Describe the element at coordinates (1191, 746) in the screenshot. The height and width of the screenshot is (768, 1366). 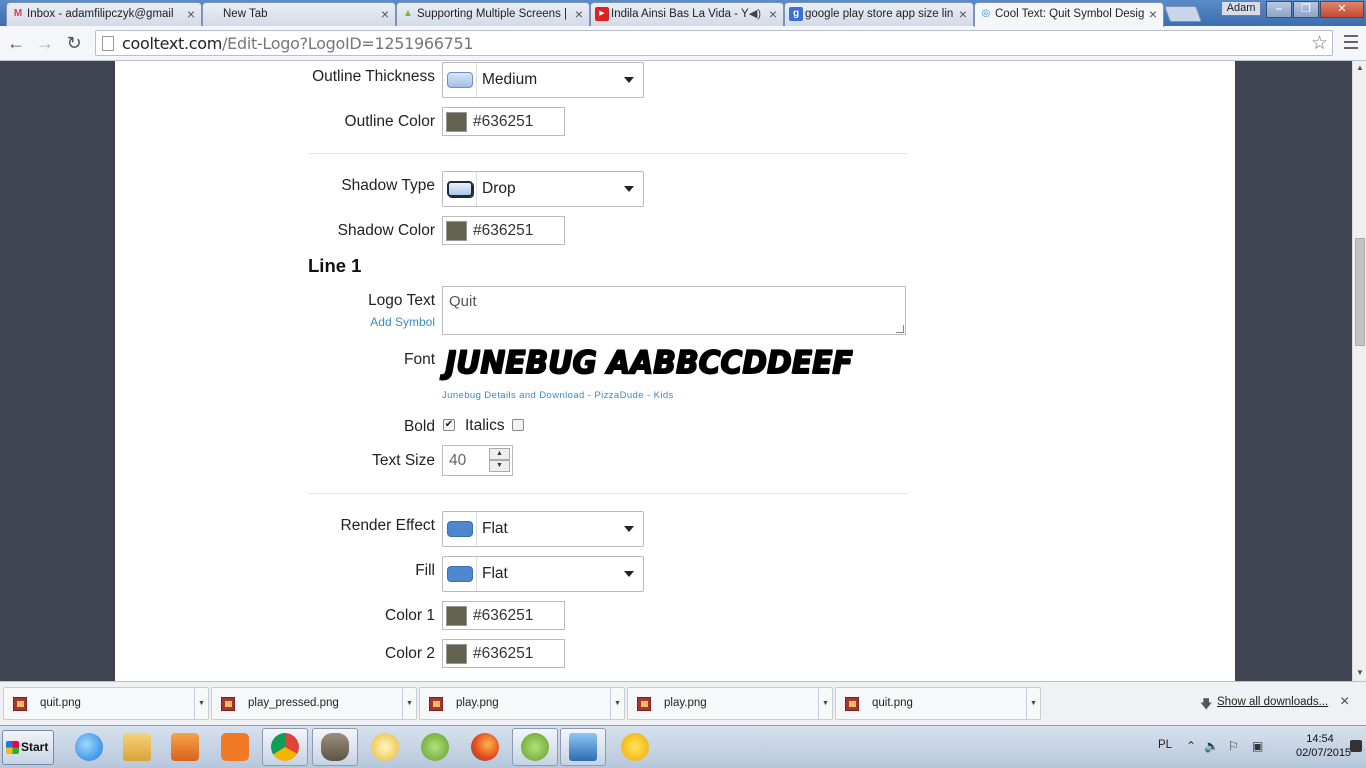
I see `show-hidden-icons-icon: ⌃` at that location.